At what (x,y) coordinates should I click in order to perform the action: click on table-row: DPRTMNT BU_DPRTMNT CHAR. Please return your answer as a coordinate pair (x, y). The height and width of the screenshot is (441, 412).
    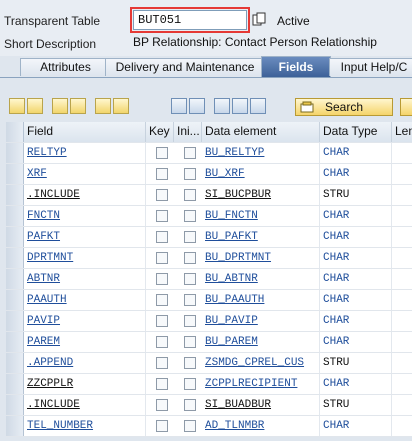
    Looking at the image, I should click on (209, 258).